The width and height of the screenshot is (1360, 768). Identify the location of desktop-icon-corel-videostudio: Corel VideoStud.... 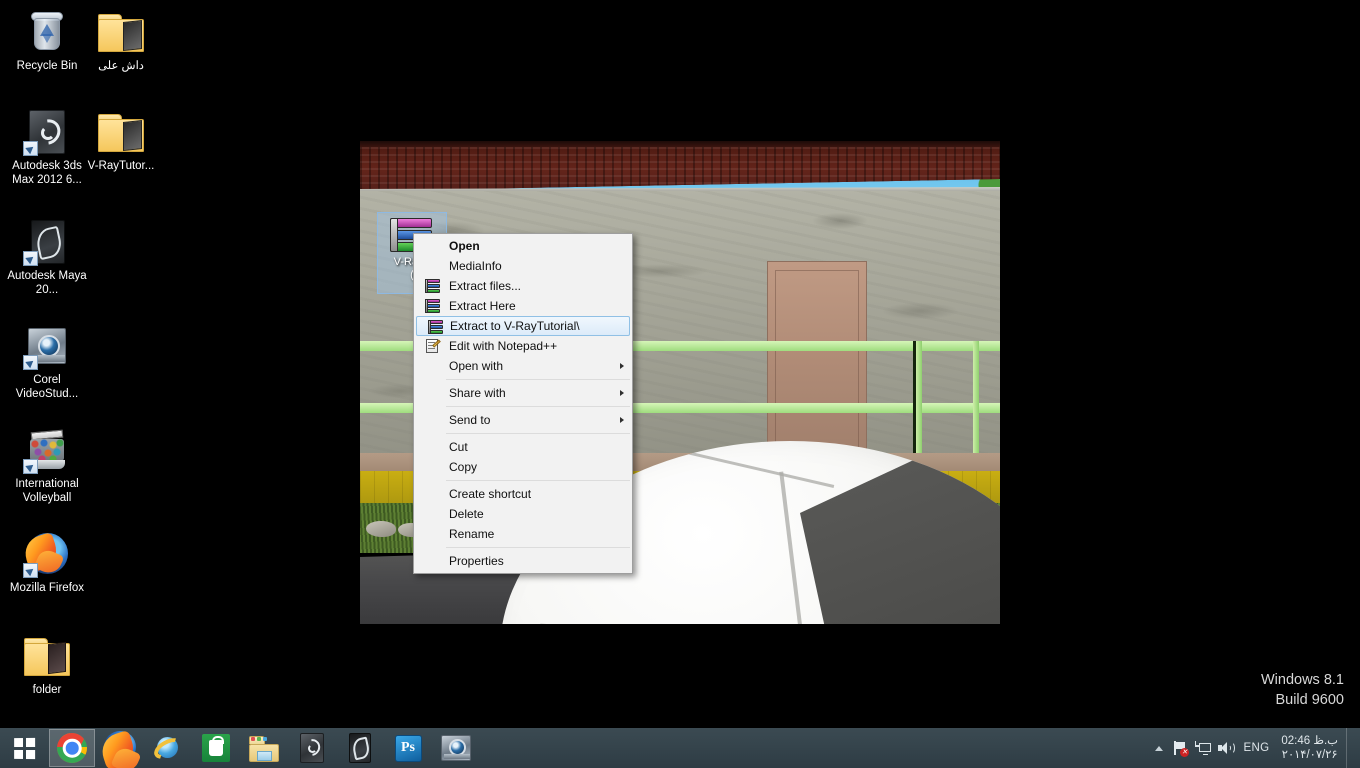
(47, 361).